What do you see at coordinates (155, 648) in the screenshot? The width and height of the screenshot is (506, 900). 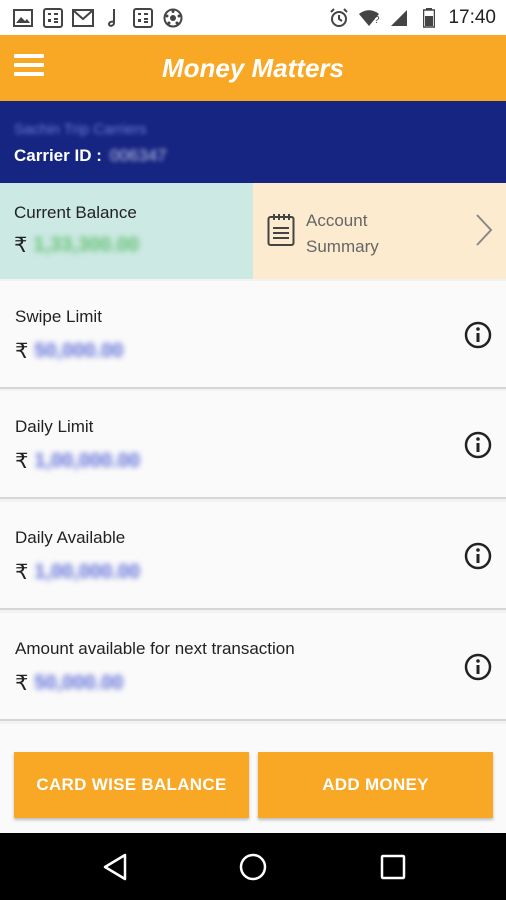 I see `limit-label: Amount available for next transaction` at bounding box center [155, 648].